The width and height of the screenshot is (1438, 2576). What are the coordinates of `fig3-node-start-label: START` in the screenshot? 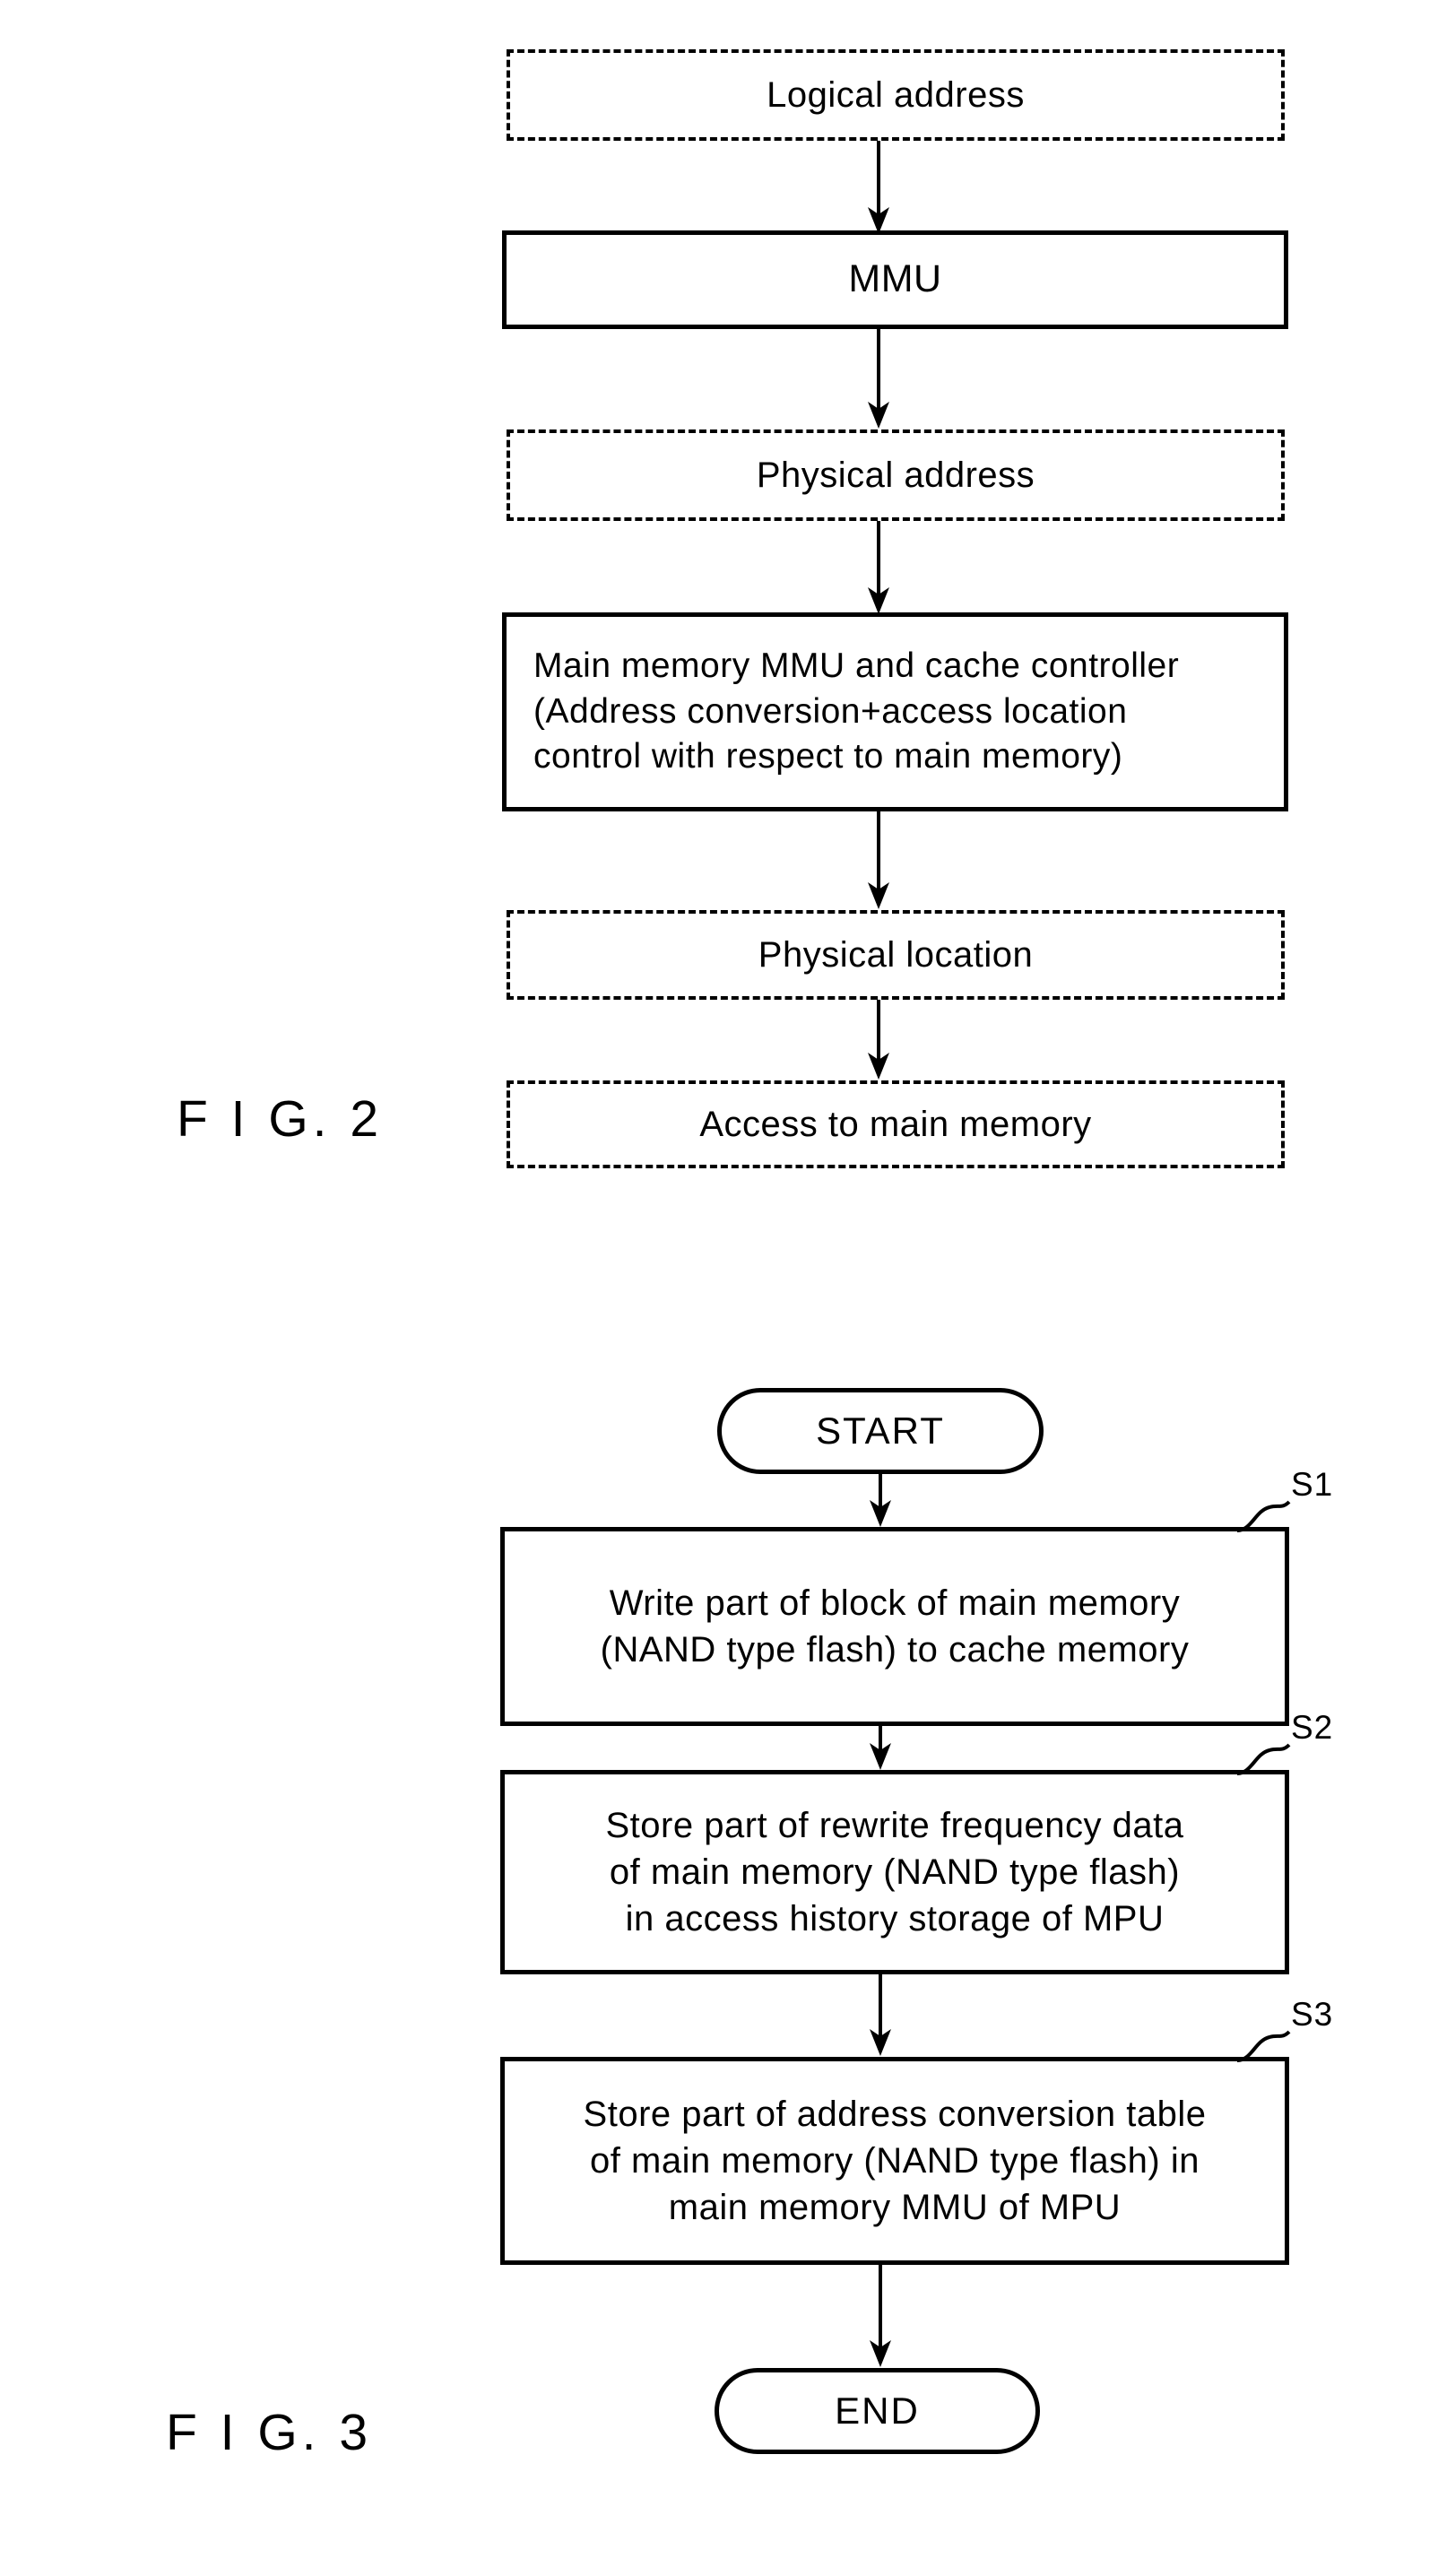 It's located at (880, 1430).